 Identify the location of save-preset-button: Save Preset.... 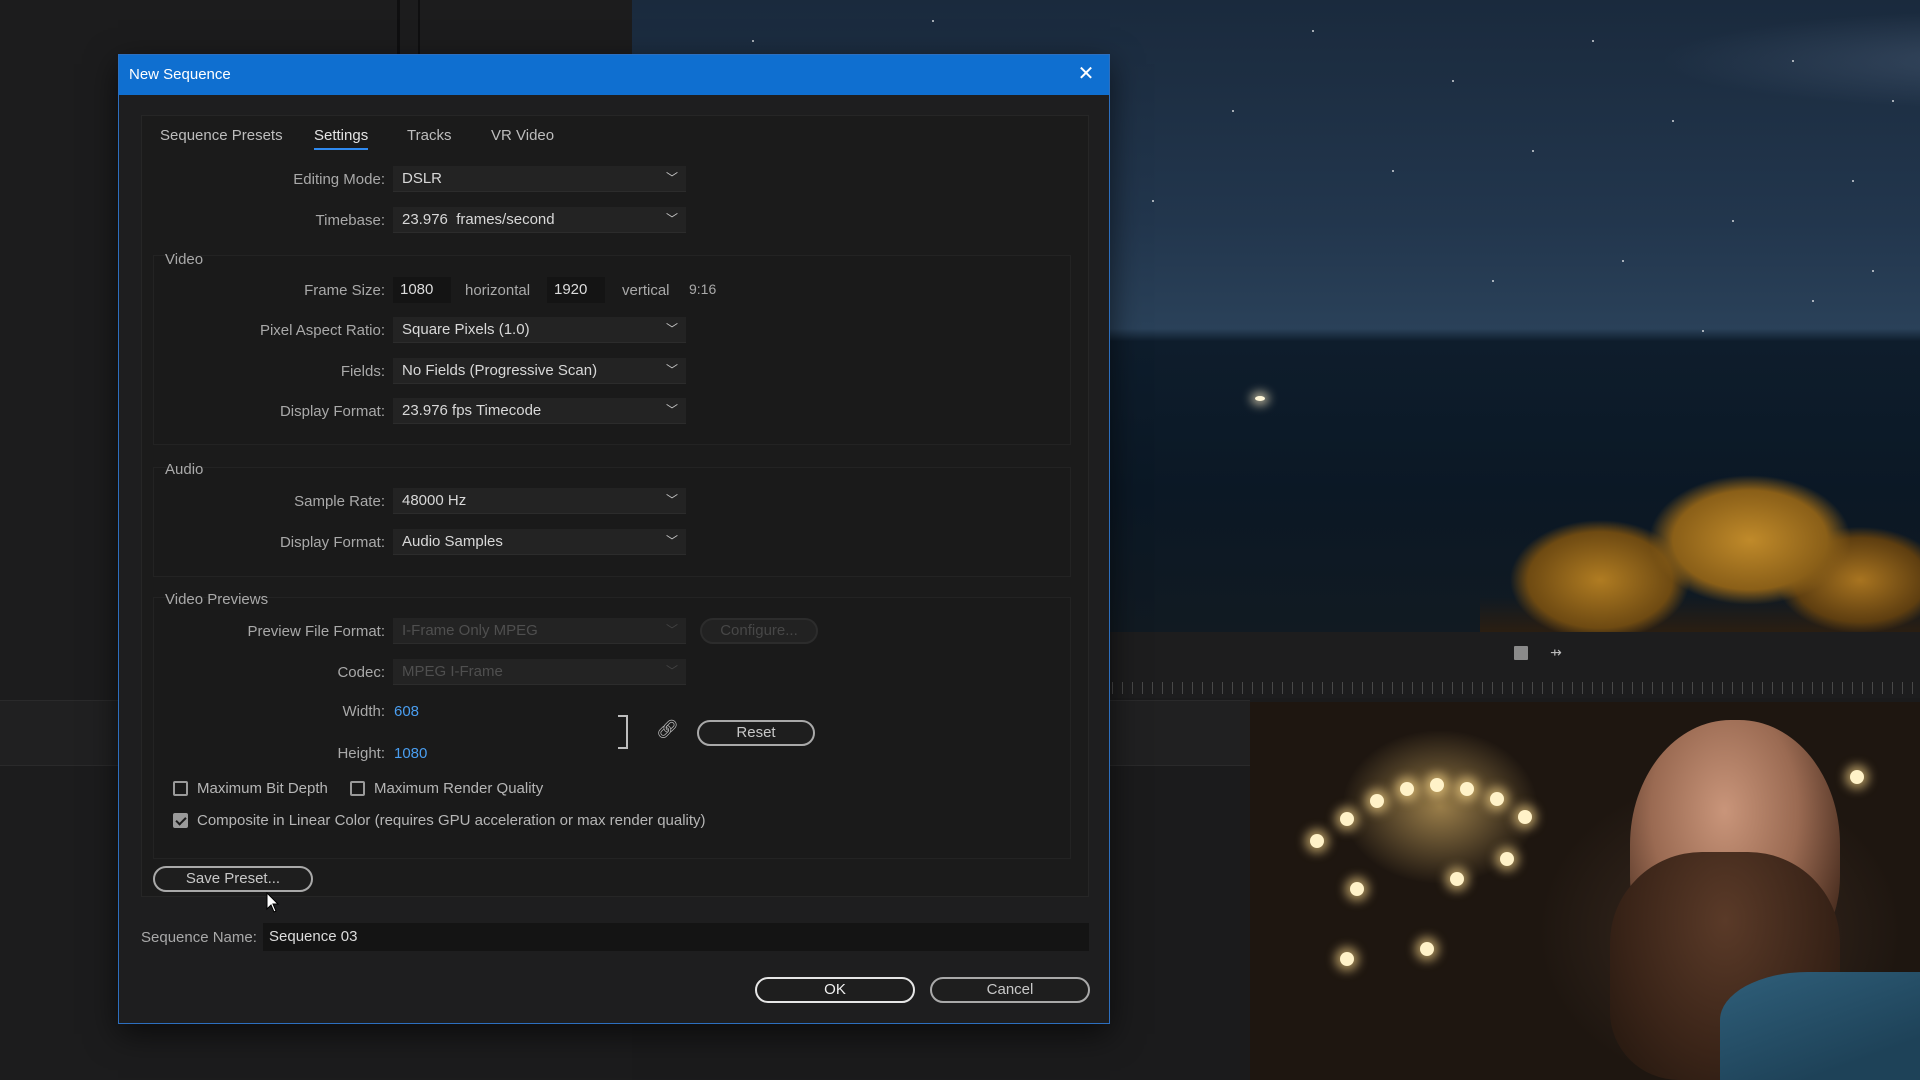
(233, 879).